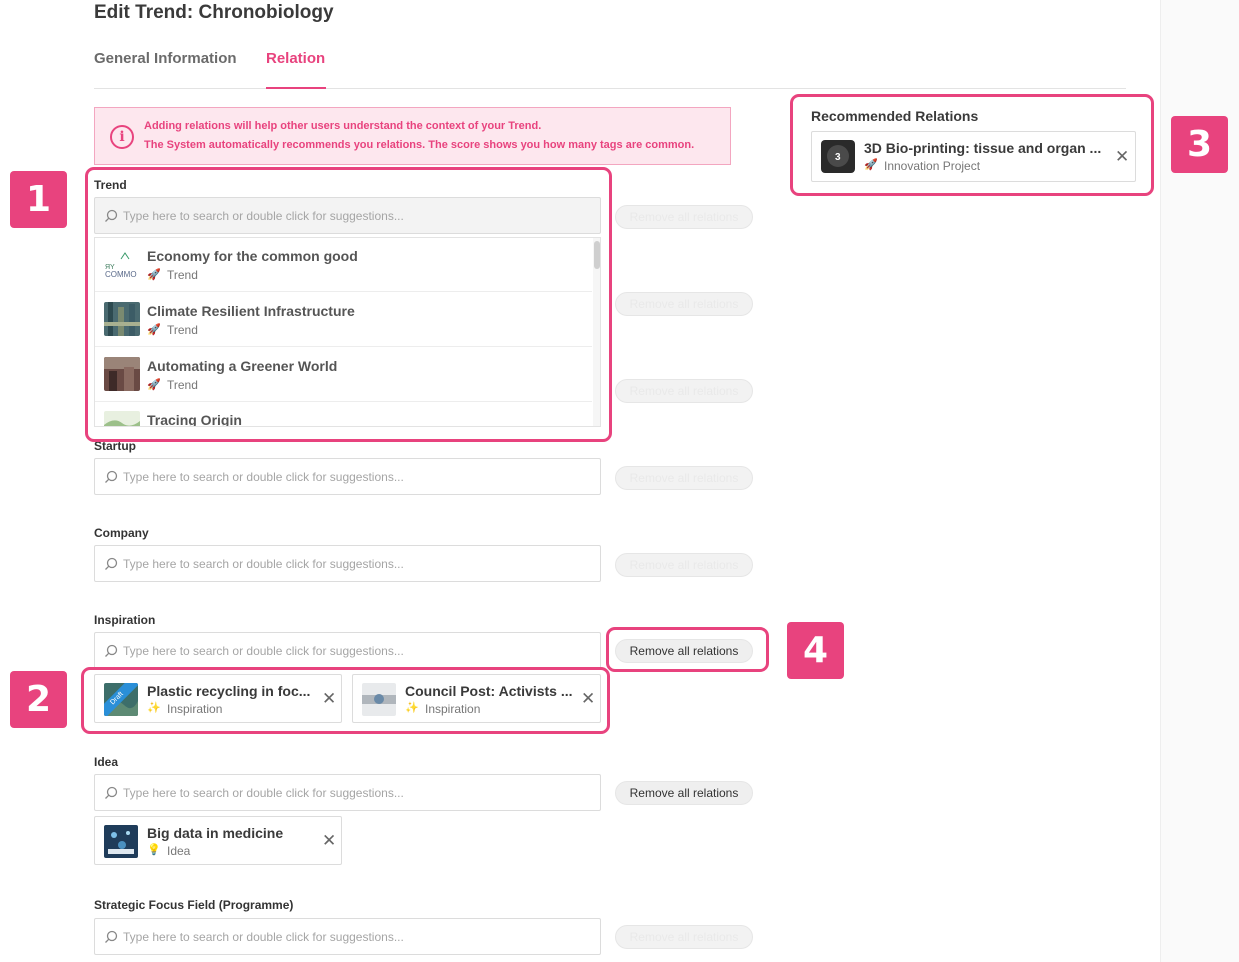 The image size is (1239, 962). Describe the element at coordinates (358, 936) in the screenshot. I see `strategic-search-input` at that location.